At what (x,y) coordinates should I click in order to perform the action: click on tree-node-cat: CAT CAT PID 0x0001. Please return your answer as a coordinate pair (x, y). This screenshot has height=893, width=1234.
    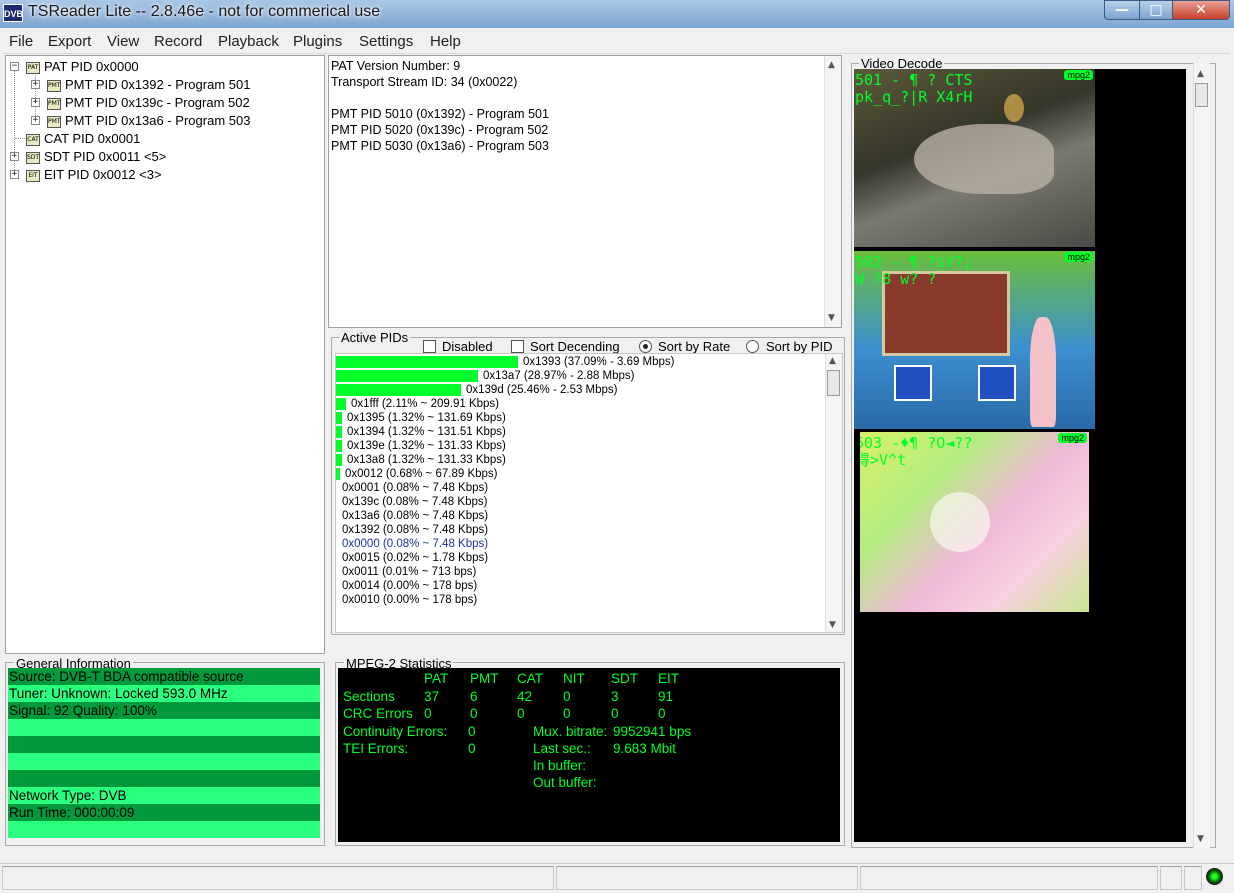
    Looking at the image, I should click on (83, 138).